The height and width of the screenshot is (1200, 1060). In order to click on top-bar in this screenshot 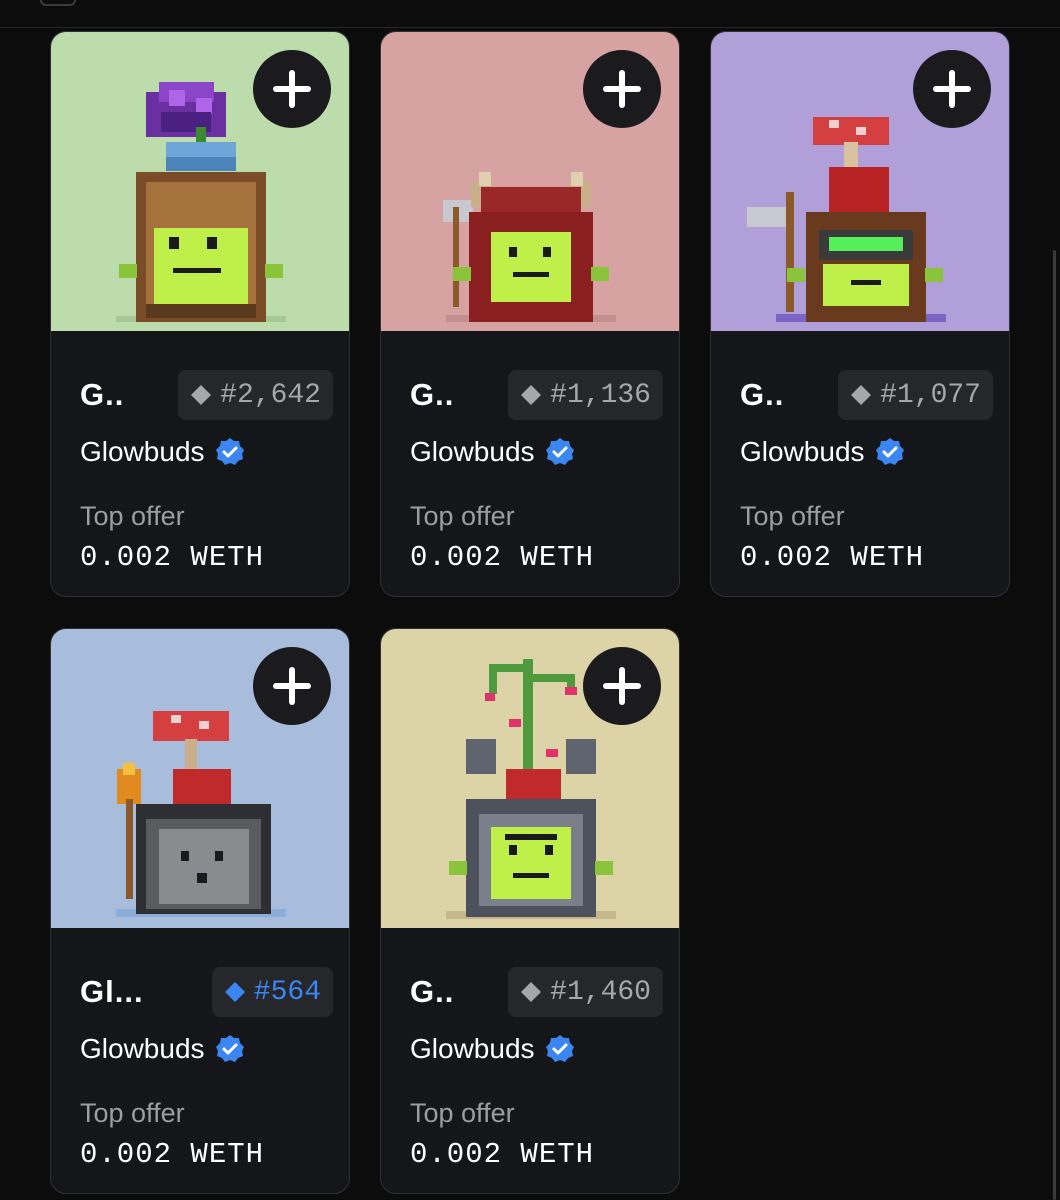, I will do `click(530, 14)`.